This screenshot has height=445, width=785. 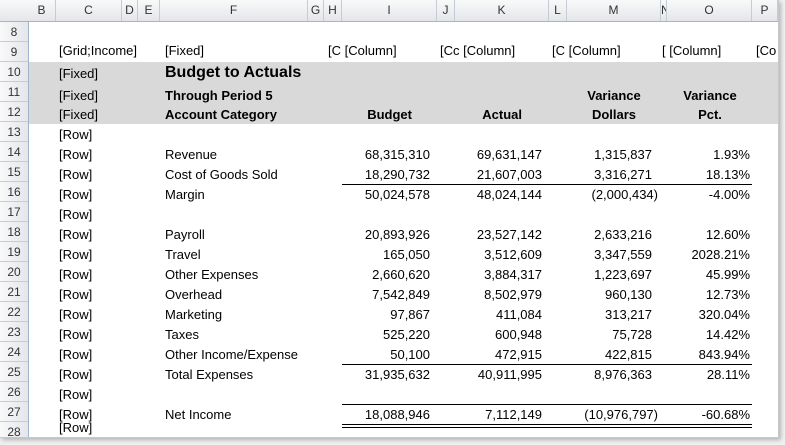 I want to click on row-header: 9, so click(x=14, y=52).